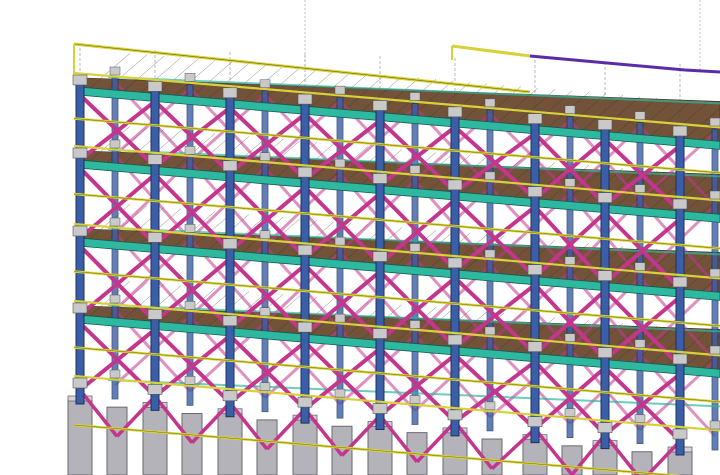  I want to click on floor-deck, so click(399, 109).